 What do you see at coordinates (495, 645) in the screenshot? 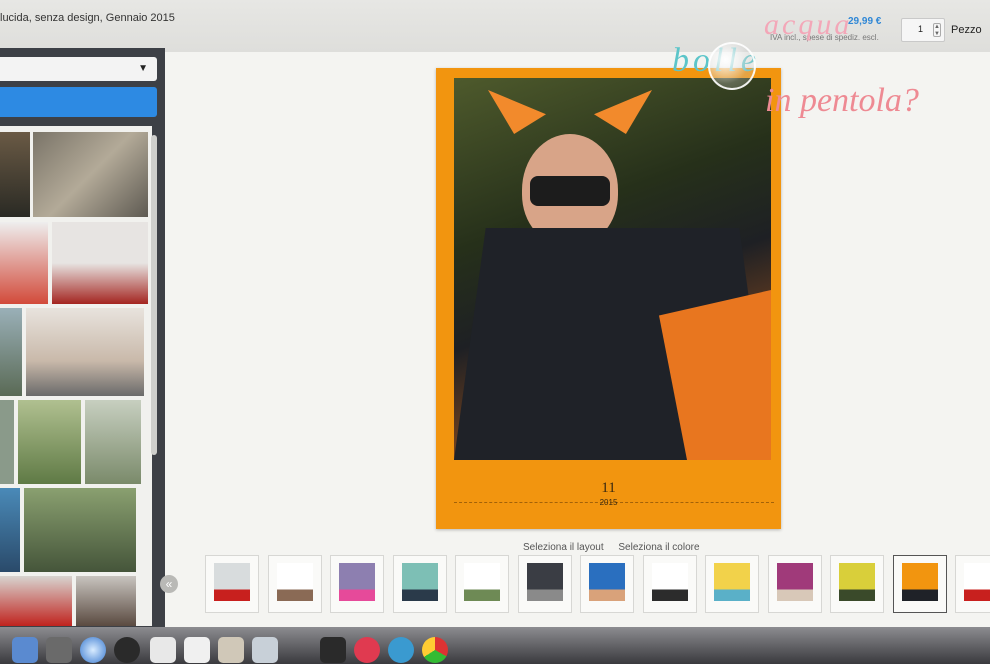
I see `os-dock` at bounding box center [495, 645].